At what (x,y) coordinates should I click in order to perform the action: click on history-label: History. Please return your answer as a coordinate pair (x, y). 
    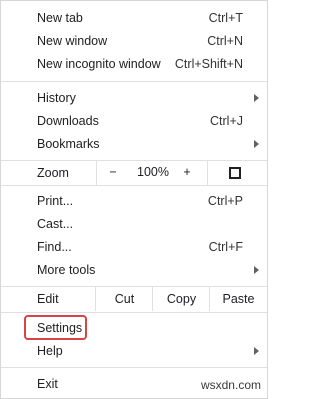
    Looking at the image, I should click on (56, 98).